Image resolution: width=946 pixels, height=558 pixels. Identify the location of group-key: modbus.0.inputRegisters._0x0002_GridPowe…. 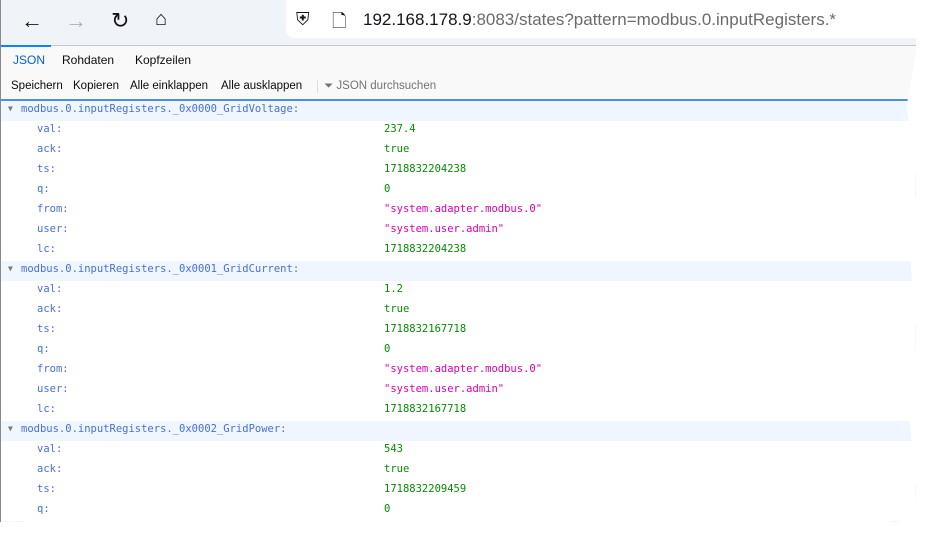
(154, 429).